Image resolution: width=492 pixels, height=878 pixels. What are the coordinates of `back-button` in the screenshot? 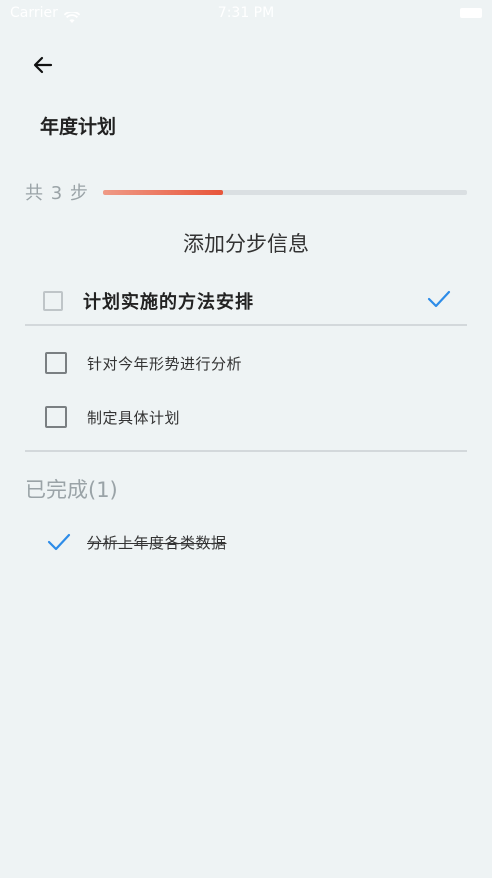 It's located at (43, 67).